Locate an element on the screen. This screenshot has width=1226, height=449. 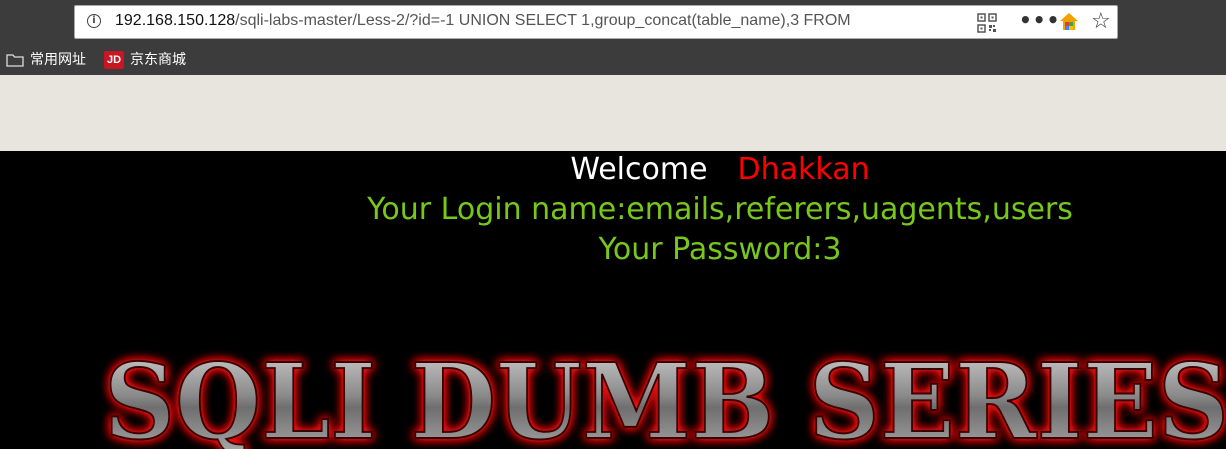
info-icon: i is located at coordinates (94, 21).